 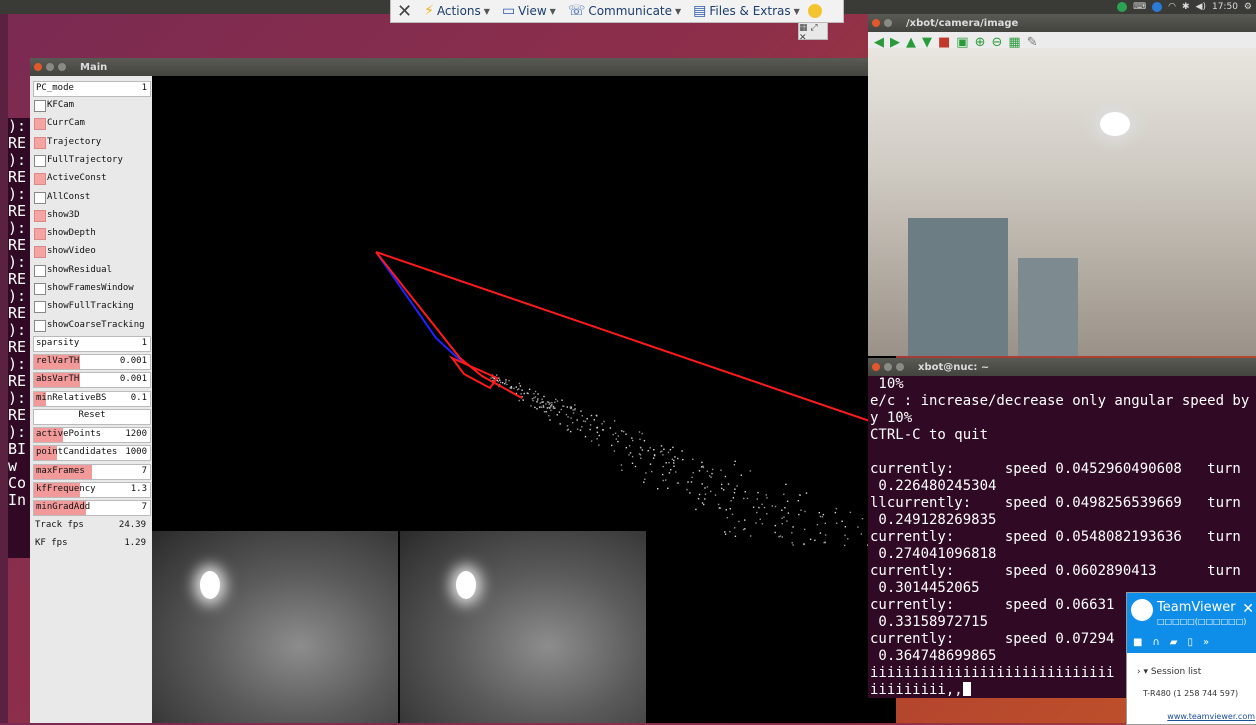 What do you see at coordinates (1201, 7) in the screenshot?
I see `volume-icon: ◀)` at bounding box center [1201, 7].